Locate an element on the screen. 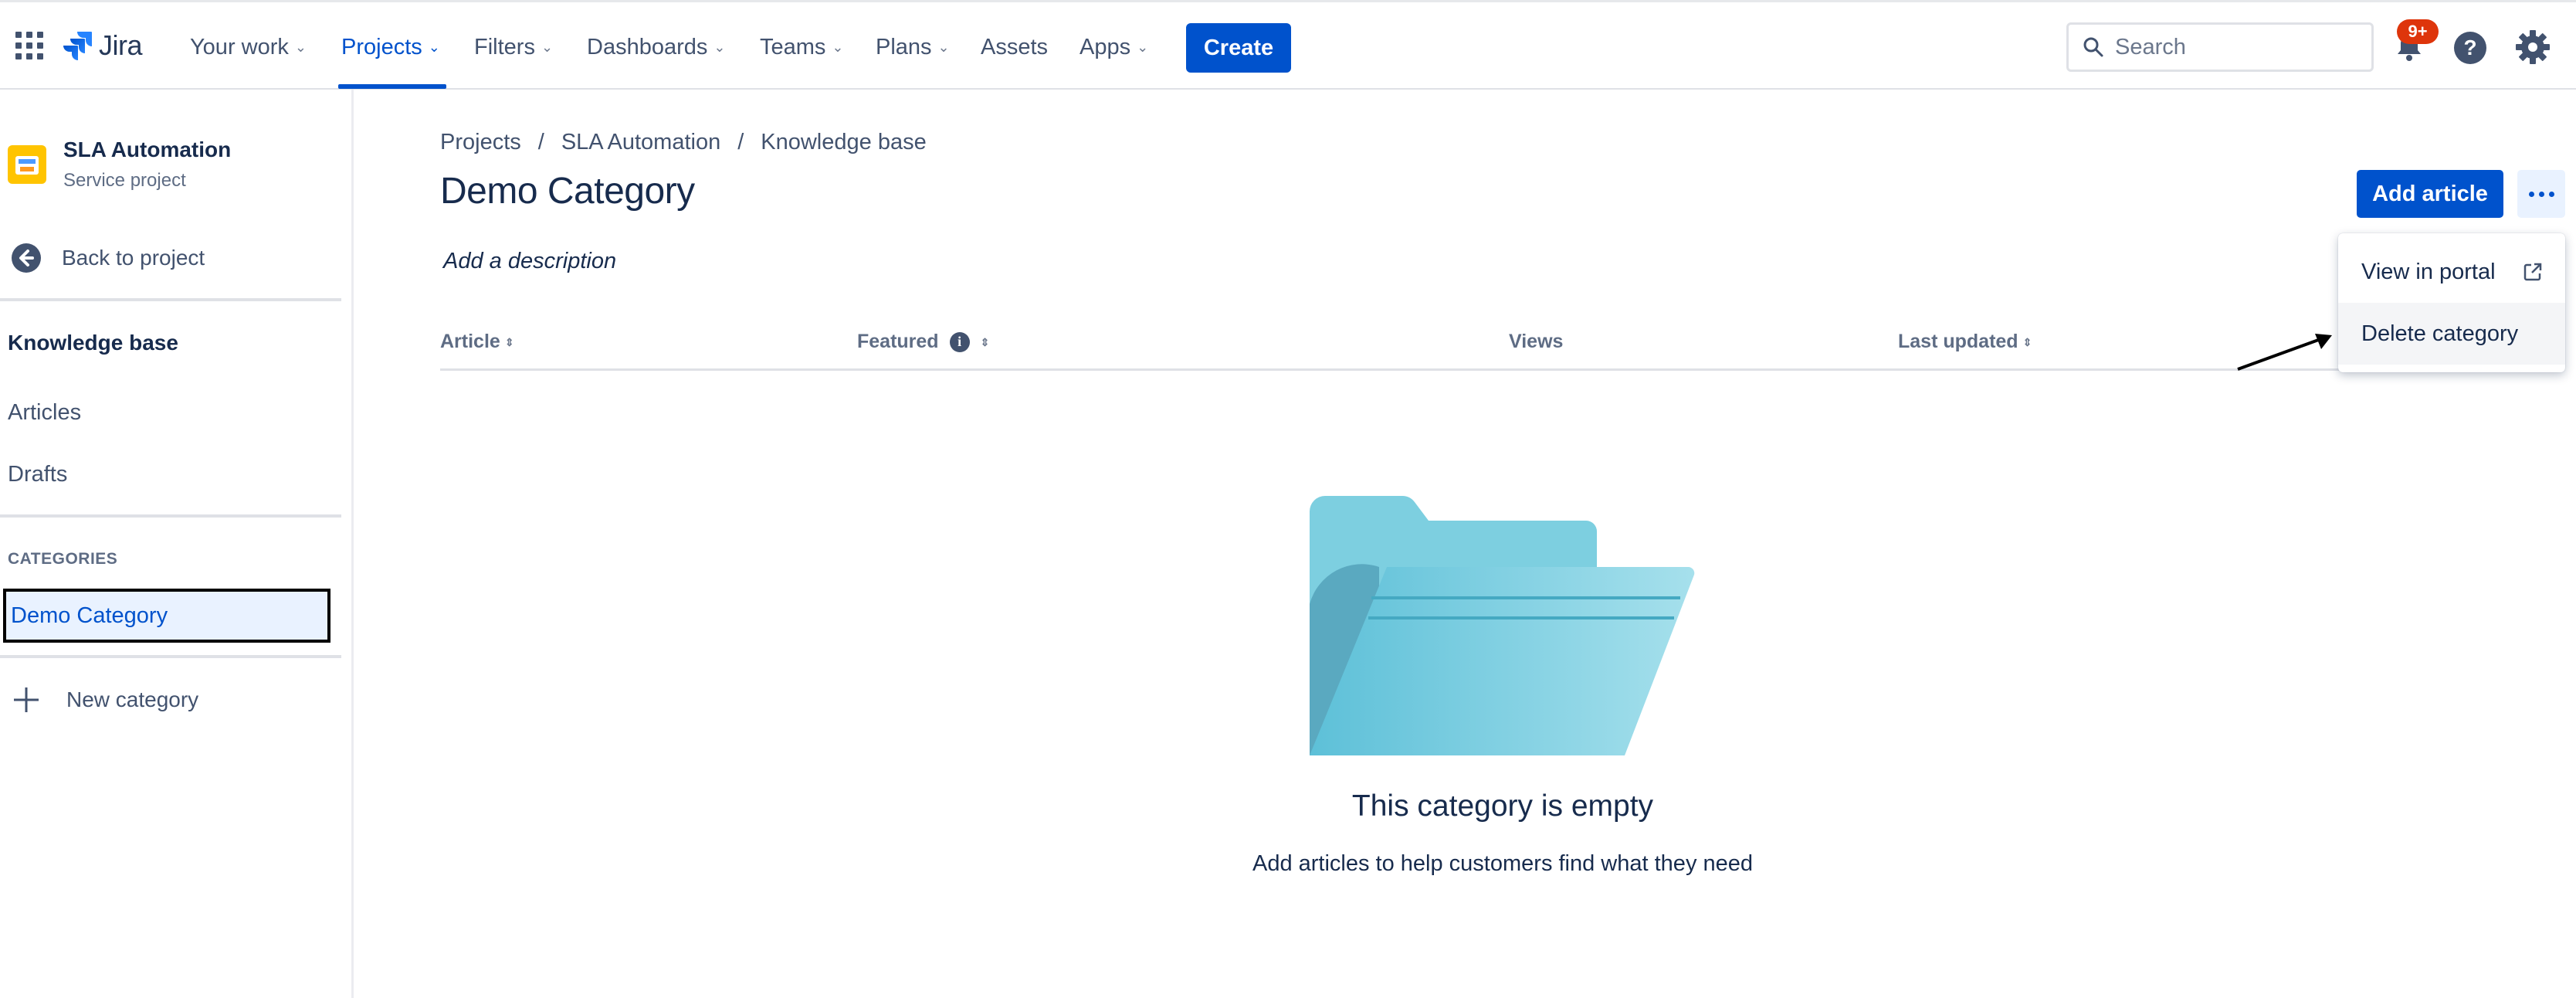 This screenshot has width=2576, height=998. nav-dashboards: Dashboards ⌄ is located at coordinates (656, 47).